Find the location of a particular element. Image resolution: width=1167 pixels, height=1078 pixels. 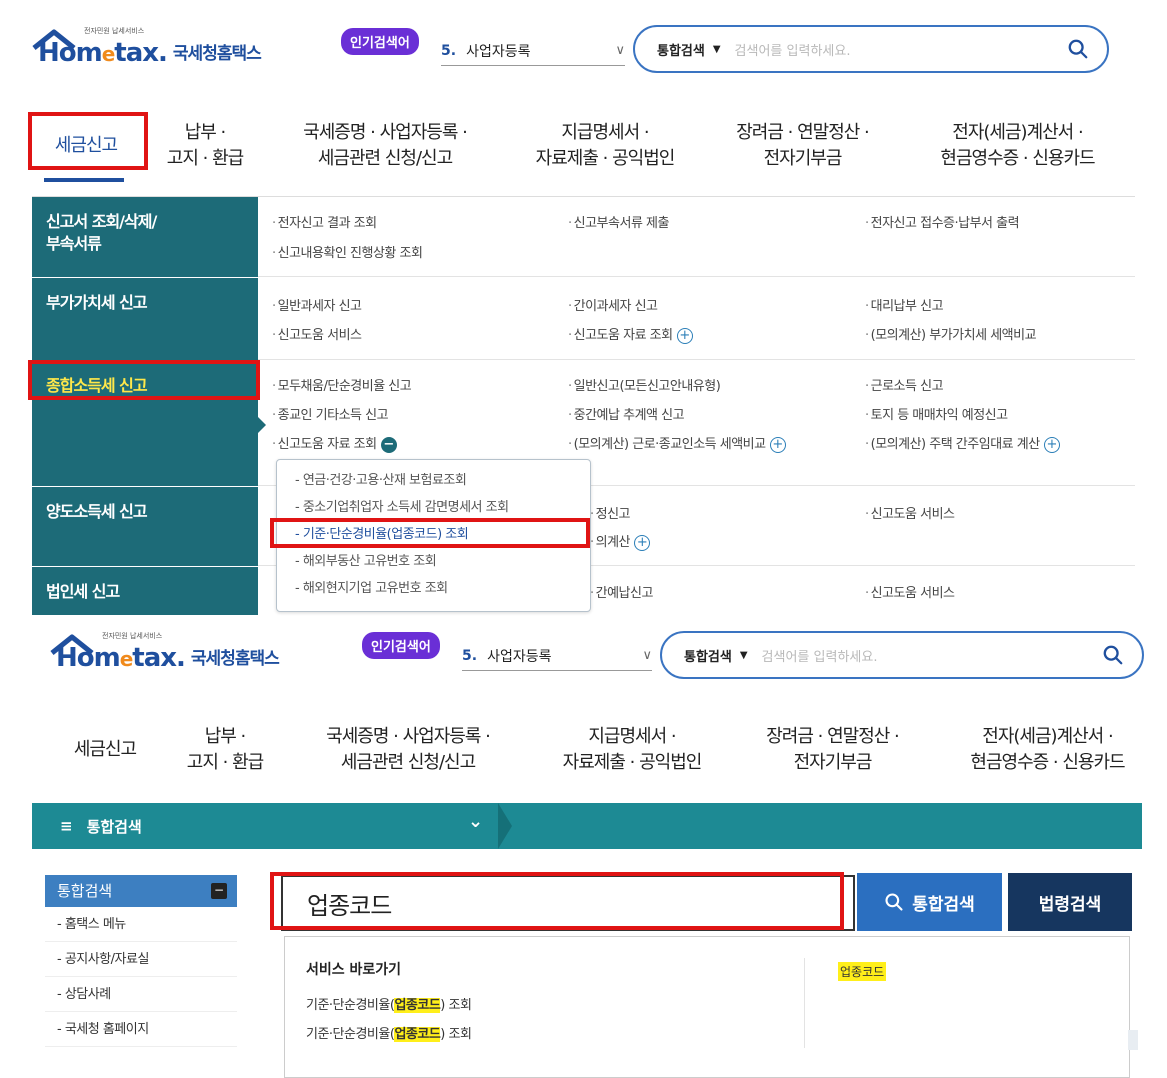

gnb-tax-filing: 세금신고 is located at coordinates (105, 750).